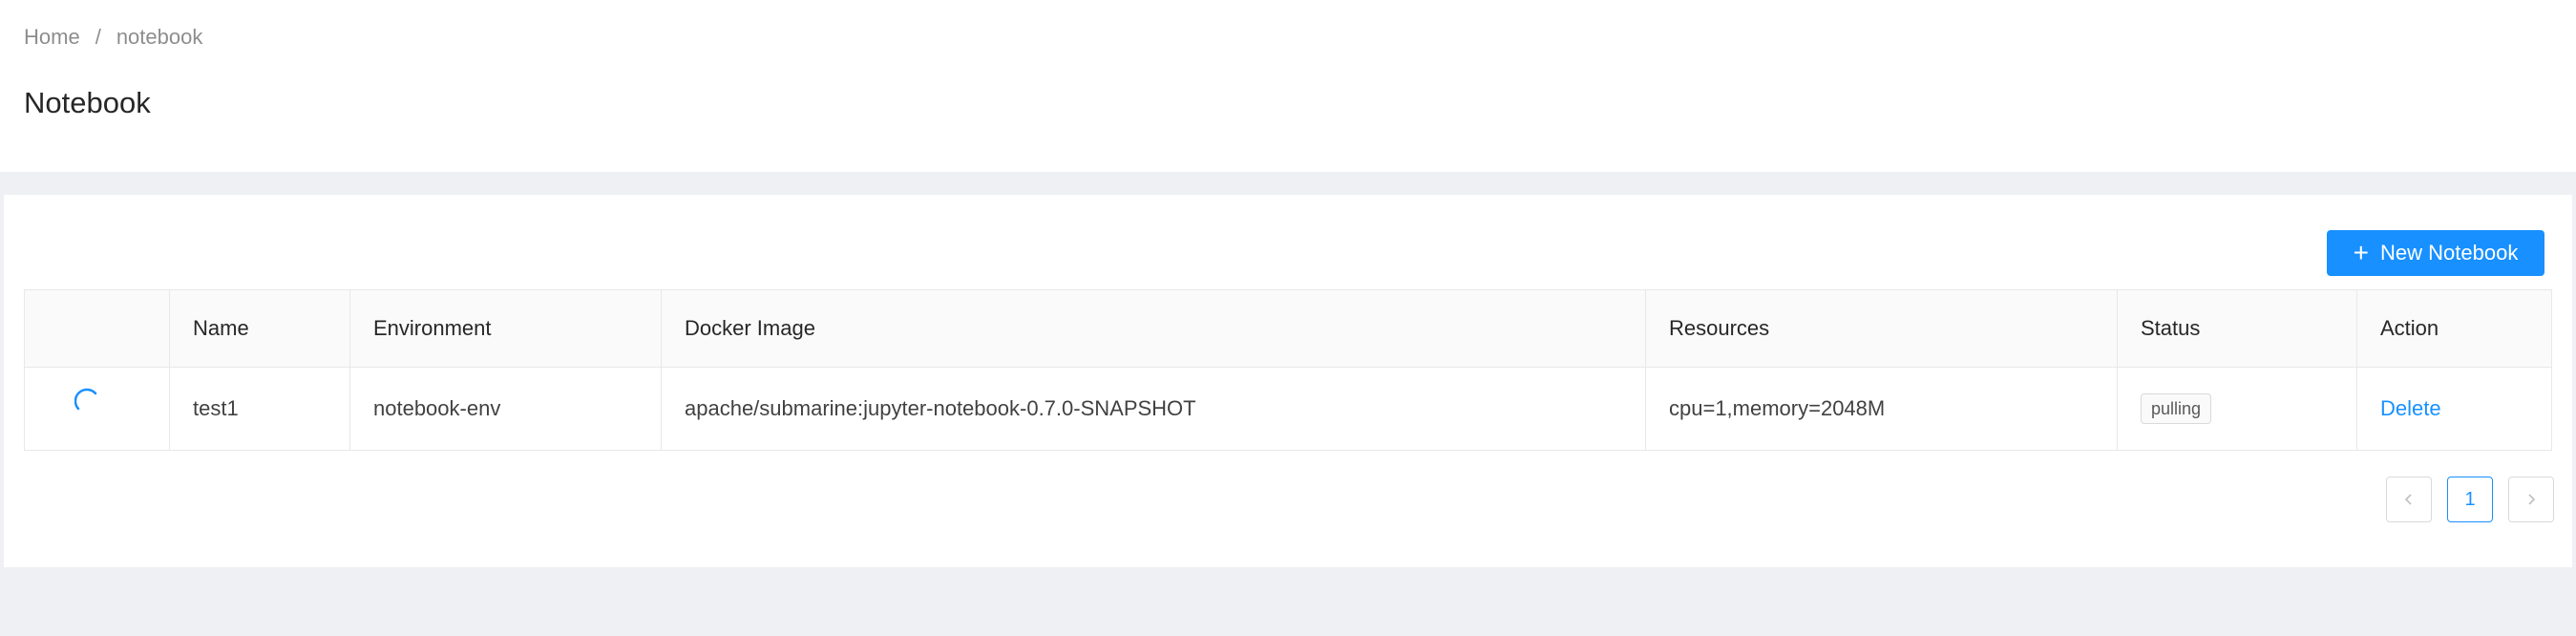 Image resolution: width=2576 pixels, height=636 pixels. What do you see at coordinates (1882, 409) in the screenshot?
I see `cell-resources: cpu=1,memory=2048M` at bounding box center [1882, 409].